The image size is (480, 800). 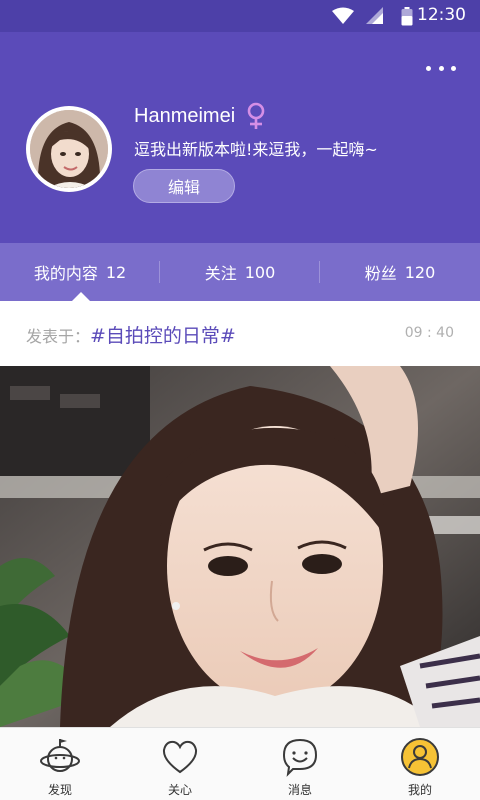 I want to click on tab-count: 120, so click(x=420, y=272).